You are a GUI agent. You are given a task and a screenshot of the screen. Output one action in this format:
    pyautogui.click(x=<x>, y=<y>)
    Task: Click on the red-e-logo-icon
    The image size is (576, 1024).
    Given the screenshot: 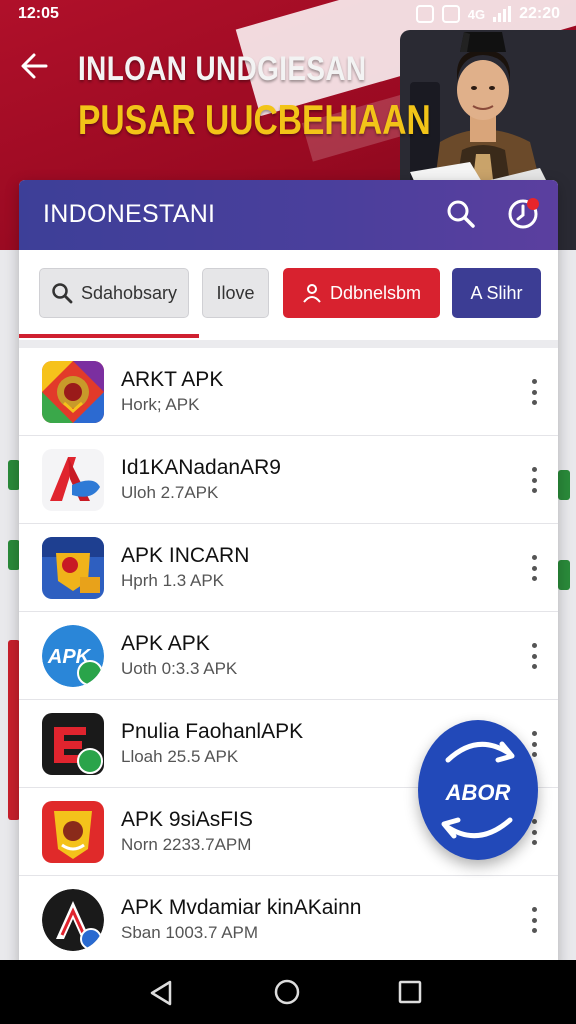 What is the action you would take?
    pyautogui.click(x=73, y=744)
    